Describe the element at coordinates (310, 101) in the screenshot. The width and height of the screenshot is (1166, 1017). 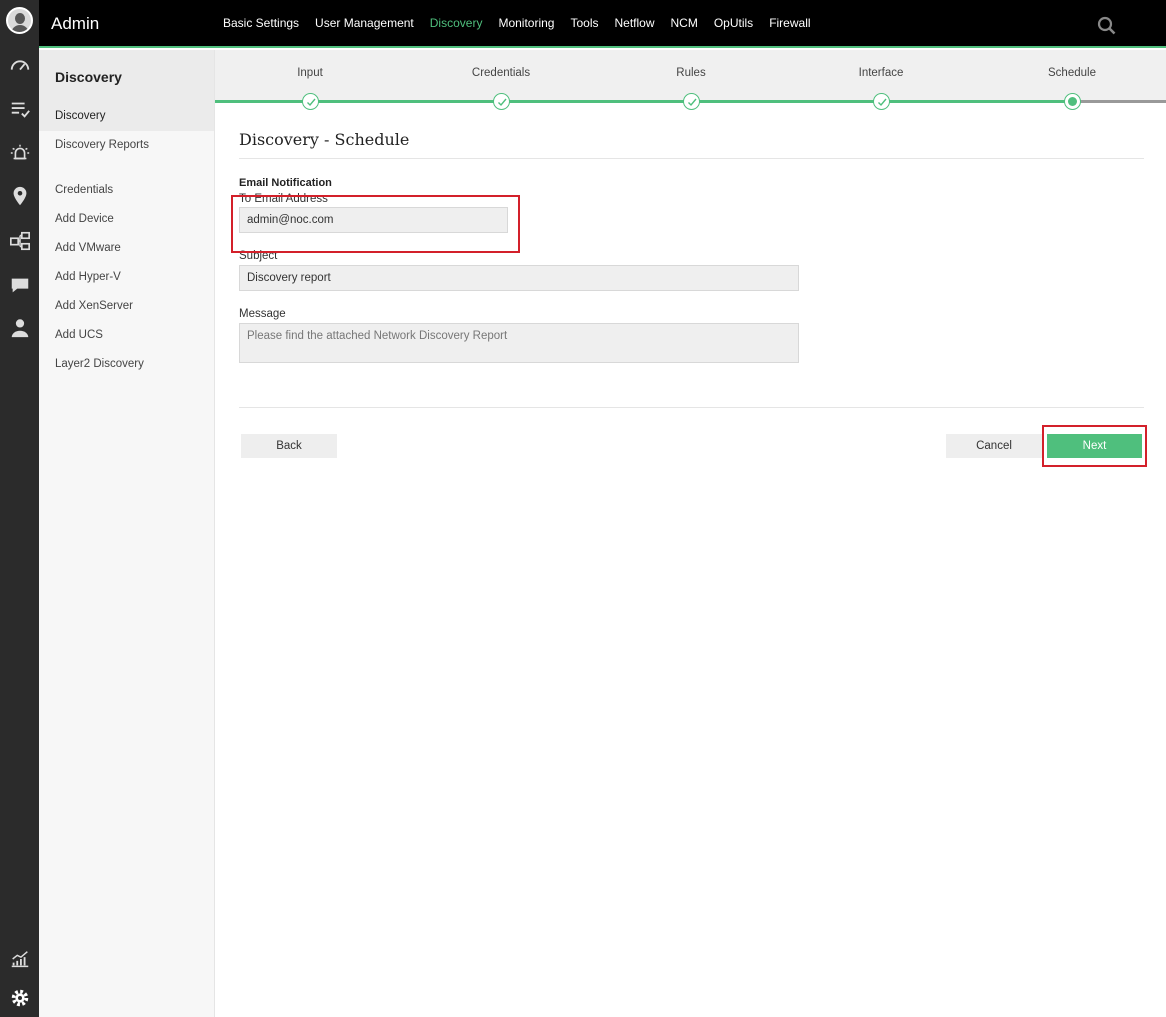
I see `step-input-check-icon` at that location.